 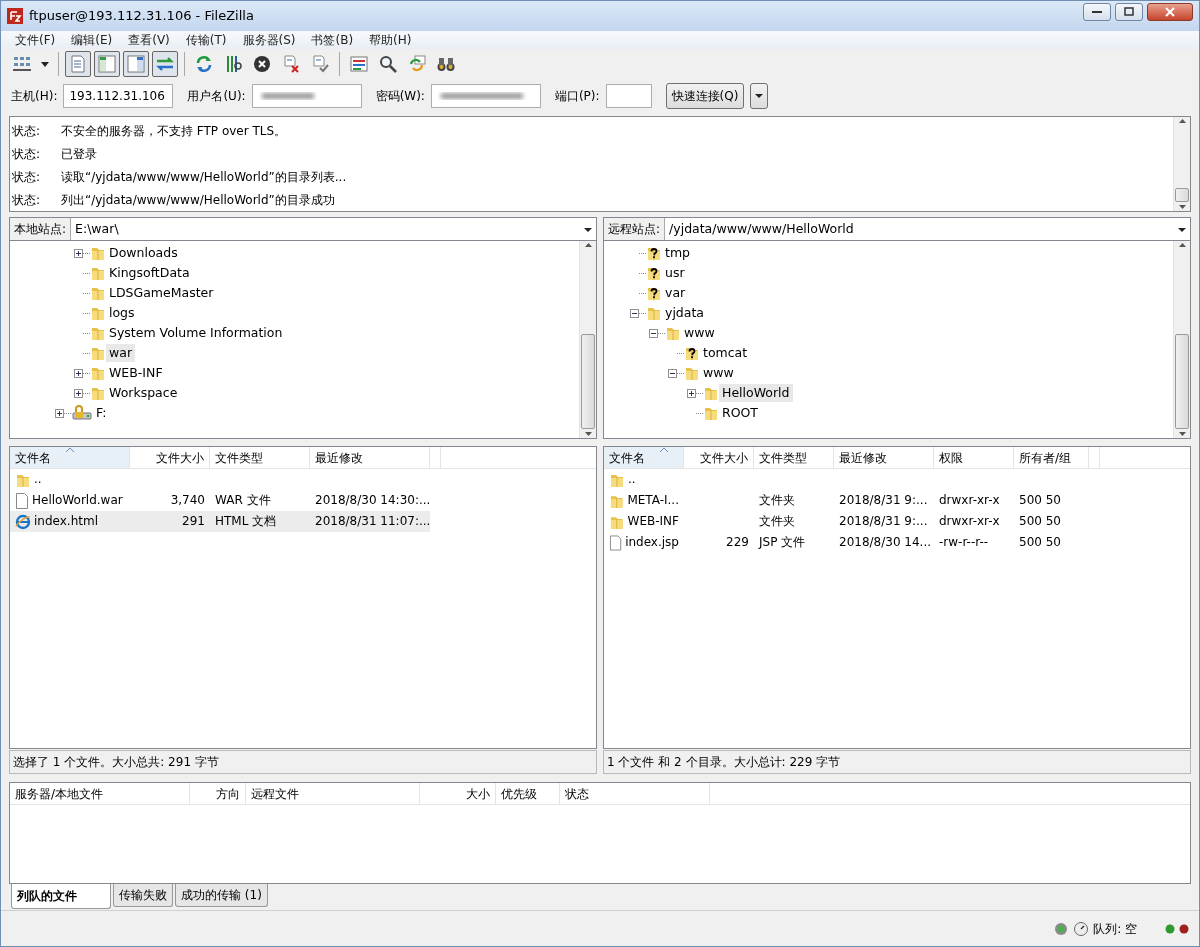 I want to click on column-header: 服务器/本地文件, so click(x=100, y=793).